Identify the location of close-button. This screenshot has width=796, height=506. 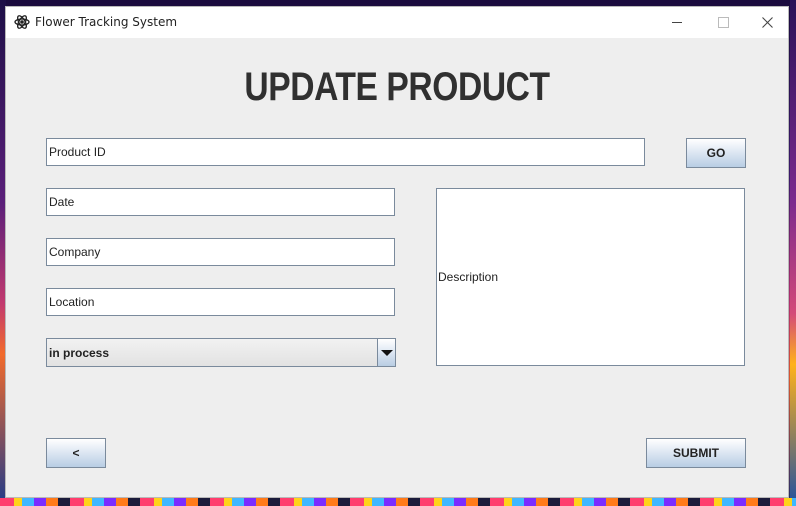
(767, 22).